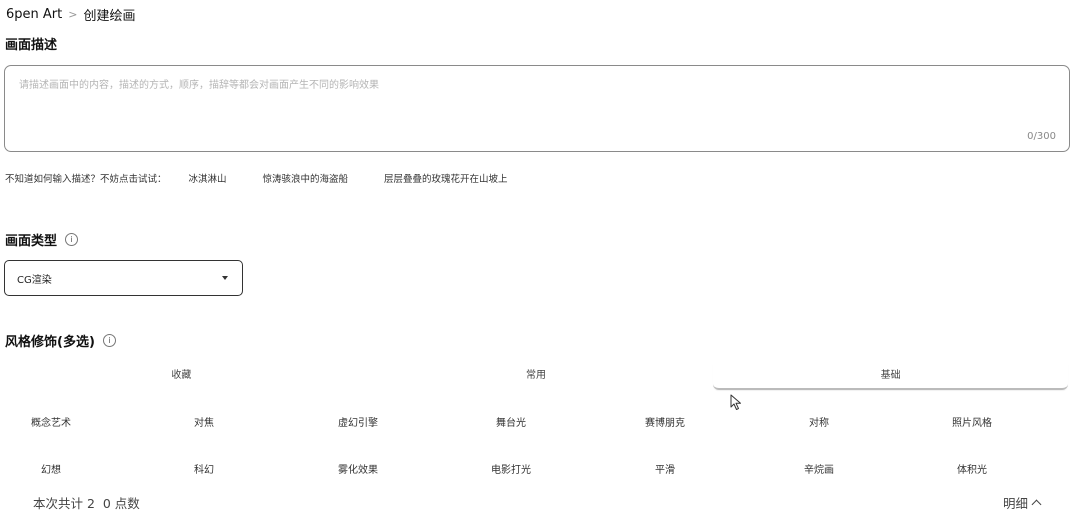 The image size is (1078, 519). I want to click on type-select-value: CG渲染, so click(34, 280).